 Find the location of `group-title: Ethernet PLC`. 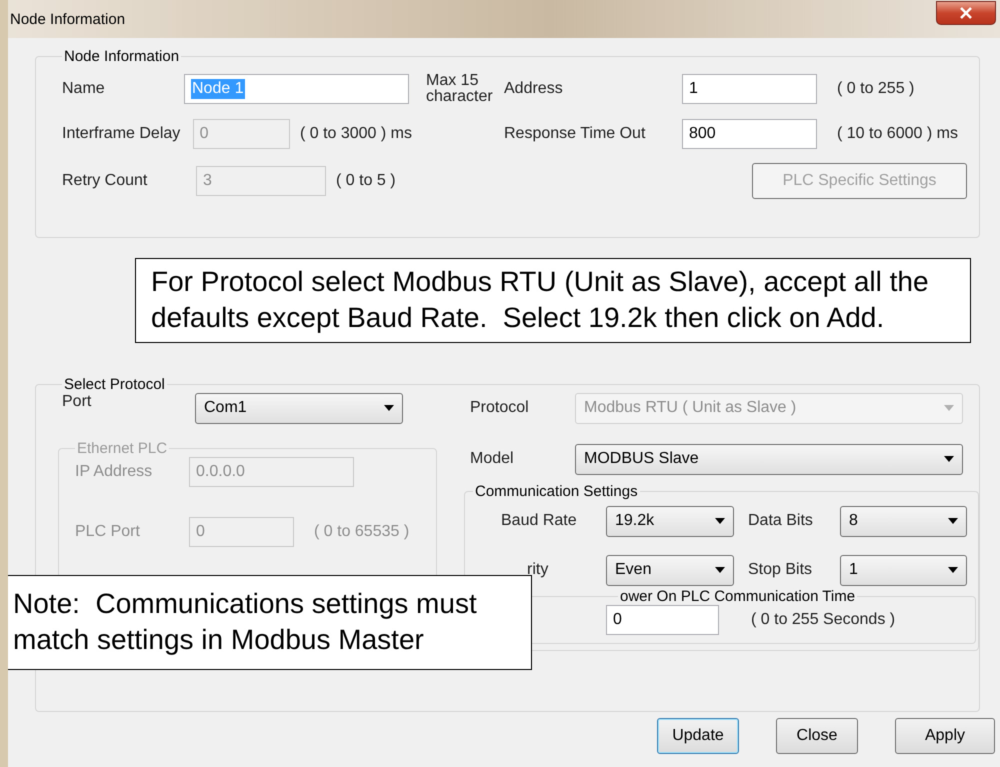

group-title: Ethernet PLC is located at coordinates (122, 448).